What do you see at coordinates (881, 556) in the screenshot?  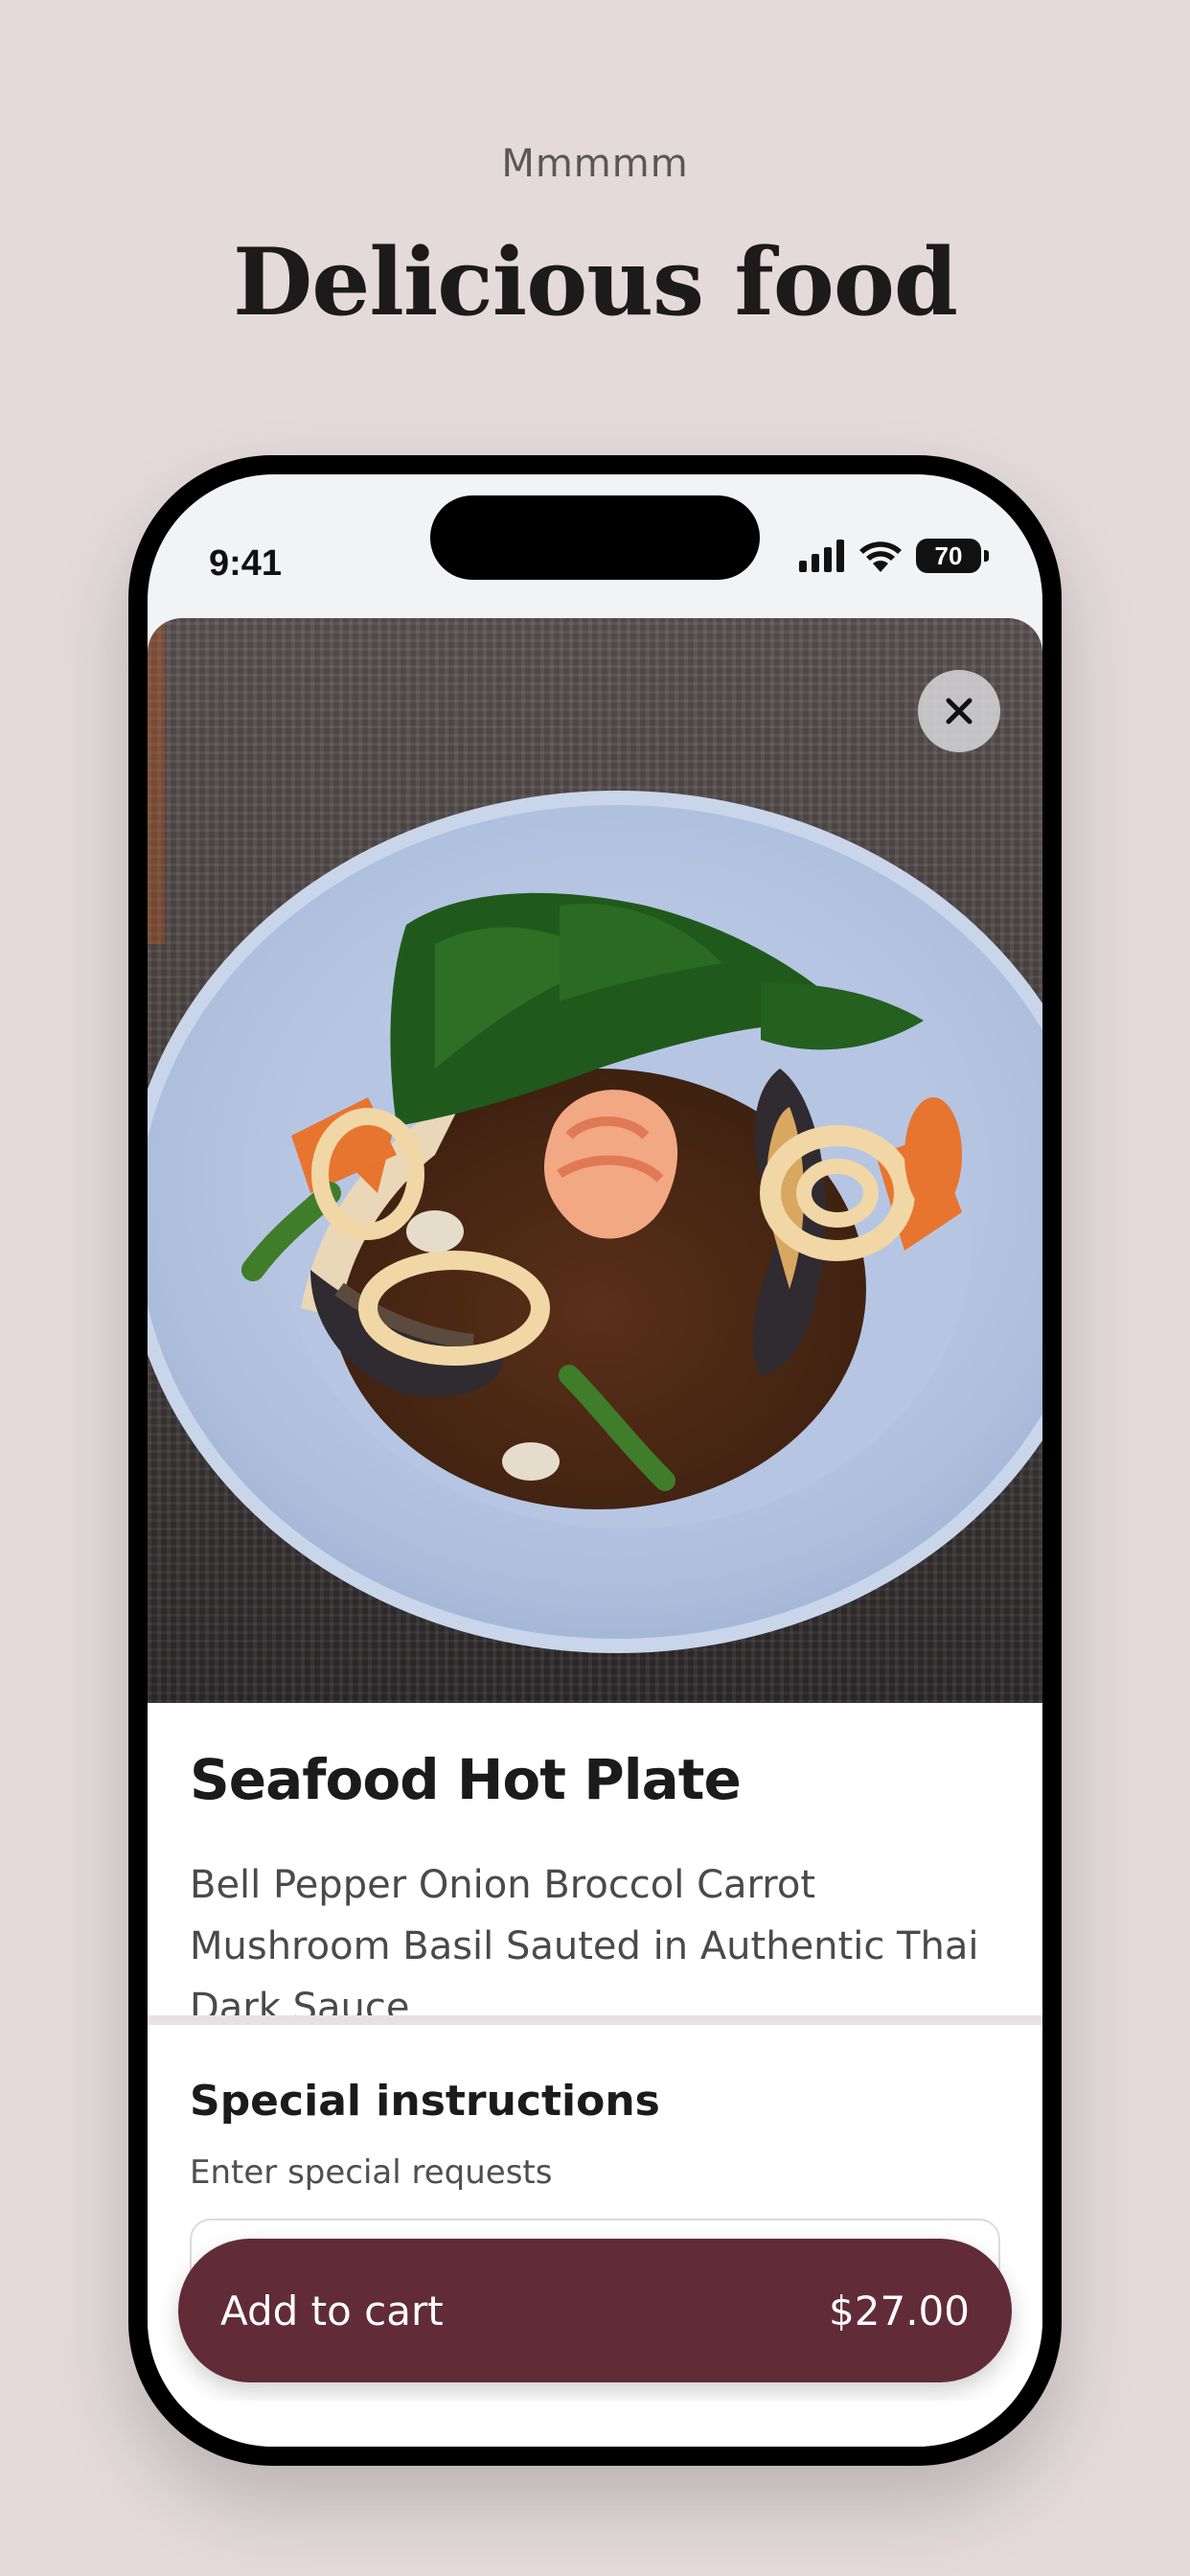 I see `wifi-icon` at bounding box center [881, 556].